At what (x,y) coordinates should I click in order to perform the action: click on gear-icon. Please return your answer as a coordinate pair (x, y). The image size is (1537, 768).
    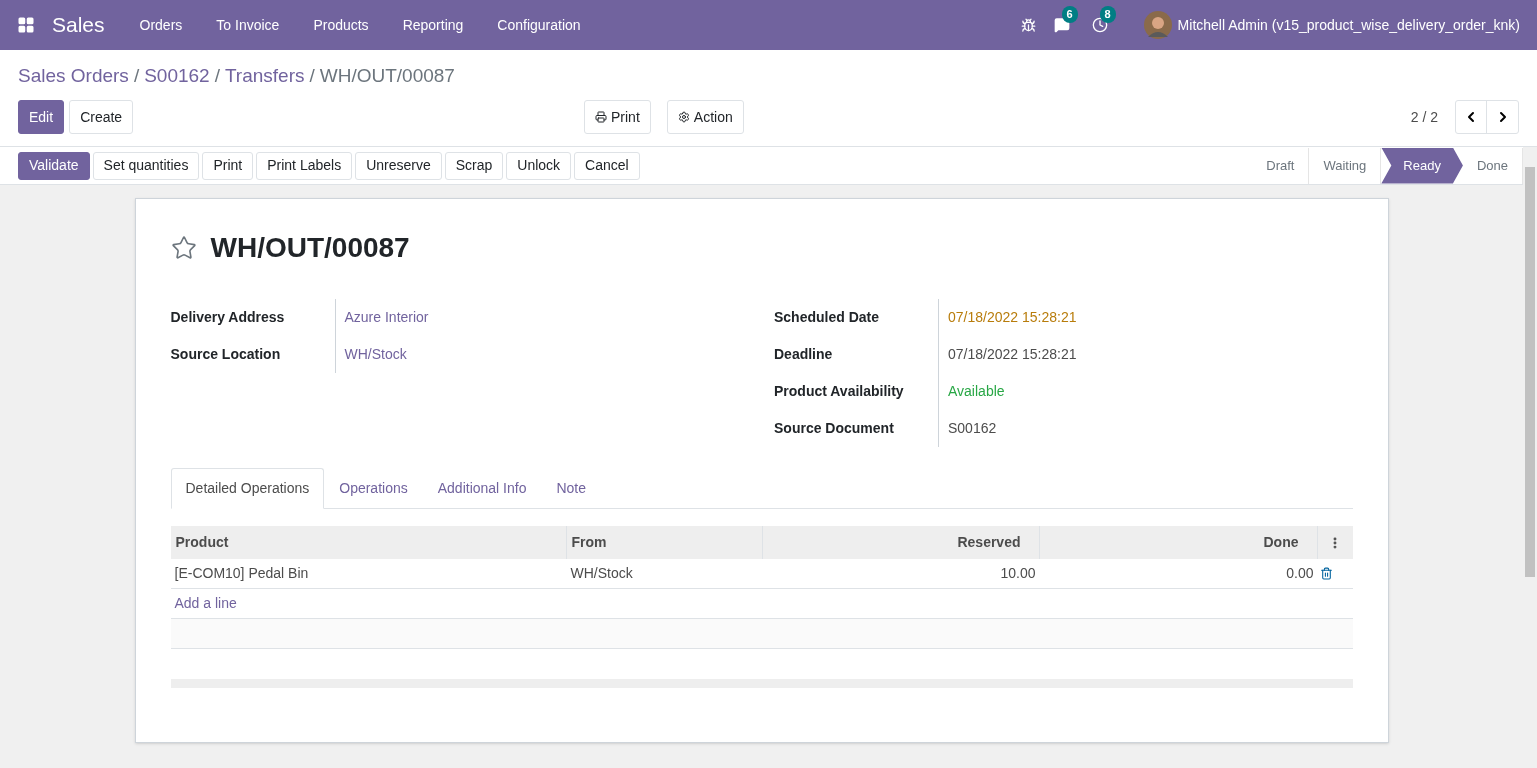
    Looking at the image, I should click on (683, 117).